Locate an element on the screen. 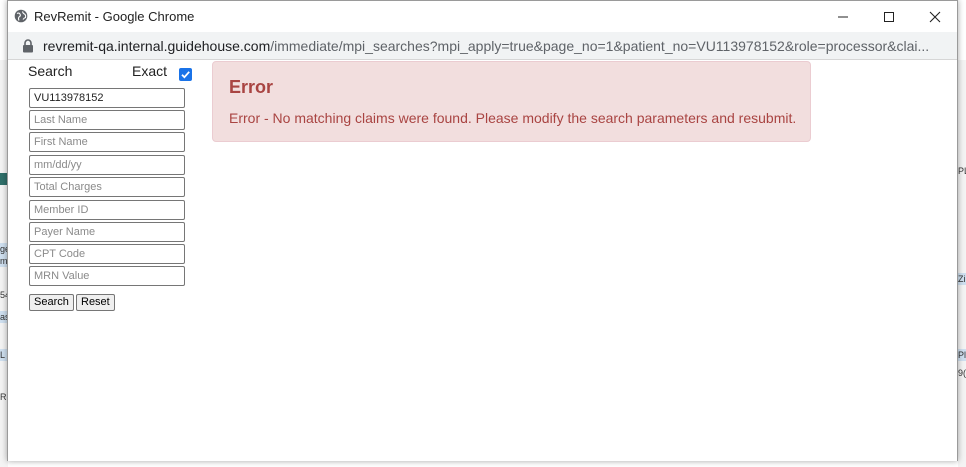 Image resolution: width=966 pixels, height=467 pixels. globe-icon is located at coordinates (21, 16).